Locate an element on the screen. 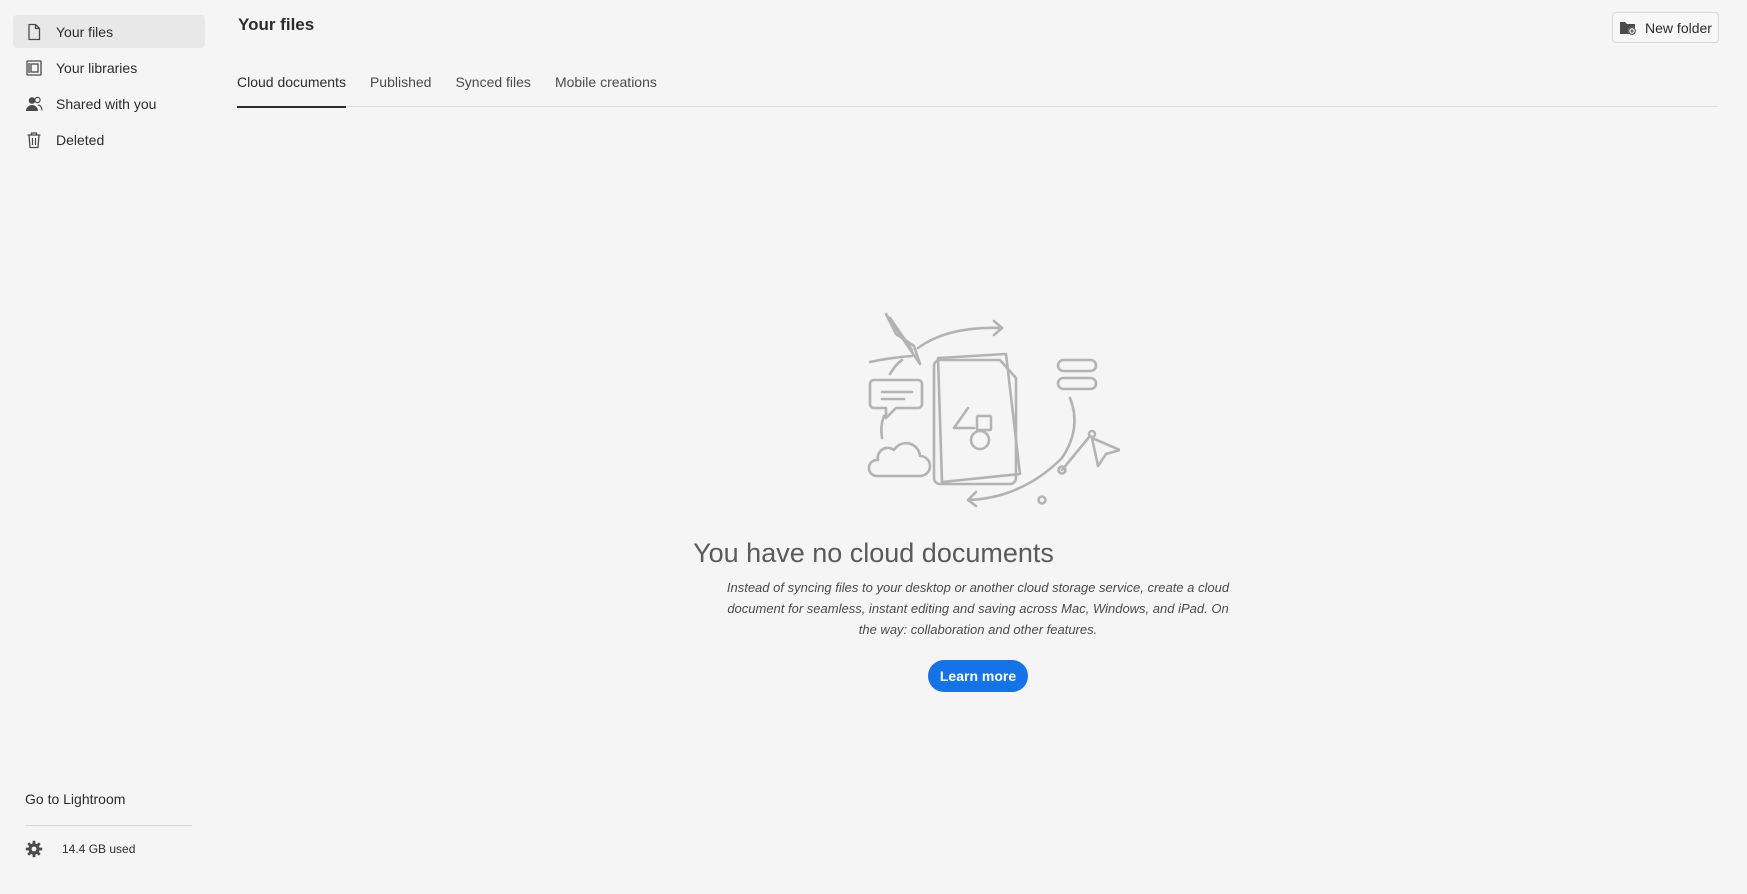  go-to-lightroom-link: Go to Lightroom is located at coordinates (75, 799).